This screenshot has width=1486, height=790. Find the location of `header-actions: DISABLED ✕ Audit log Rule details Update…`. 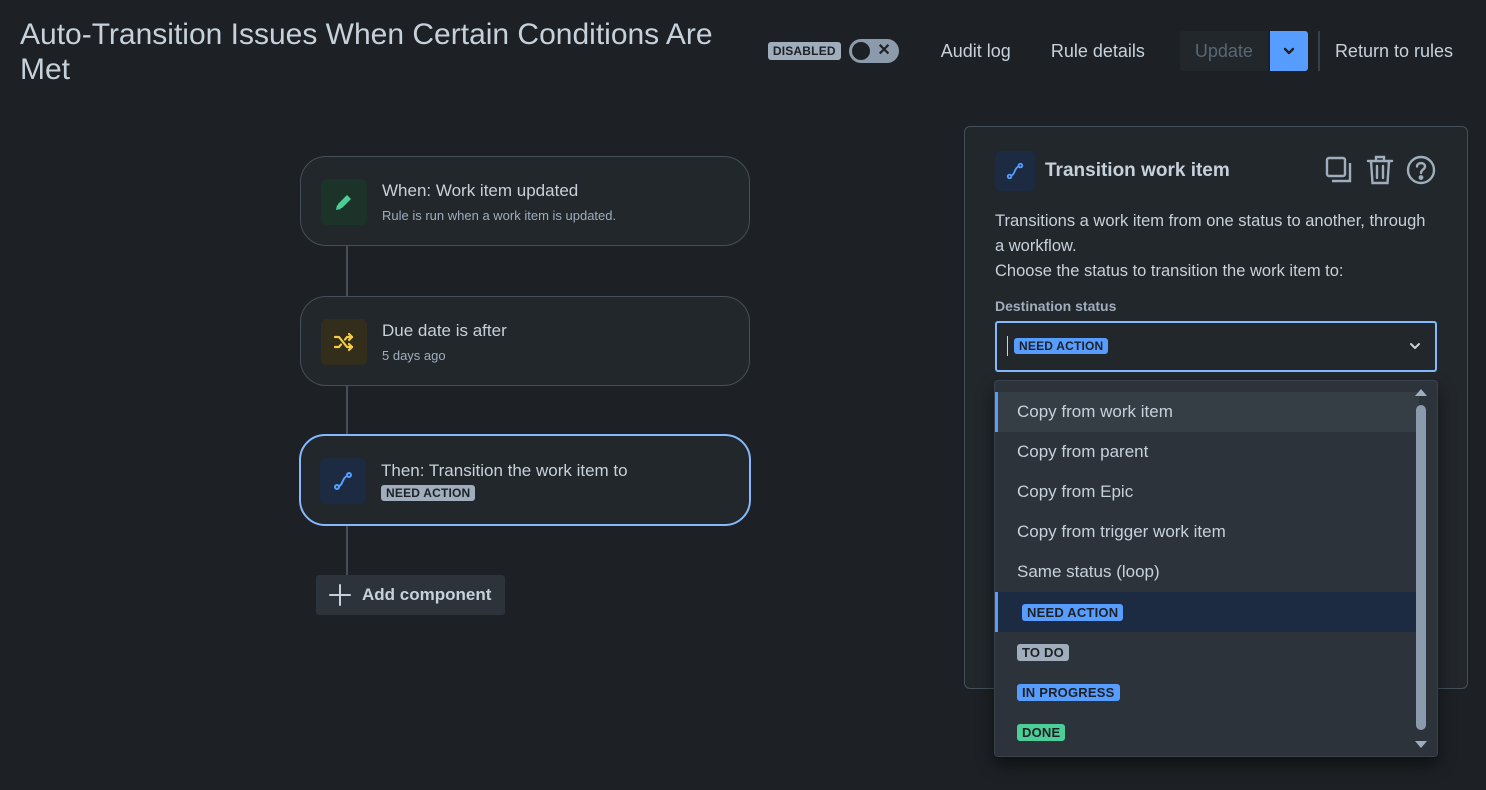

header-actions: DISABLED ✕ Audit log Rule details Update… is located at coordinates (1126, 51).